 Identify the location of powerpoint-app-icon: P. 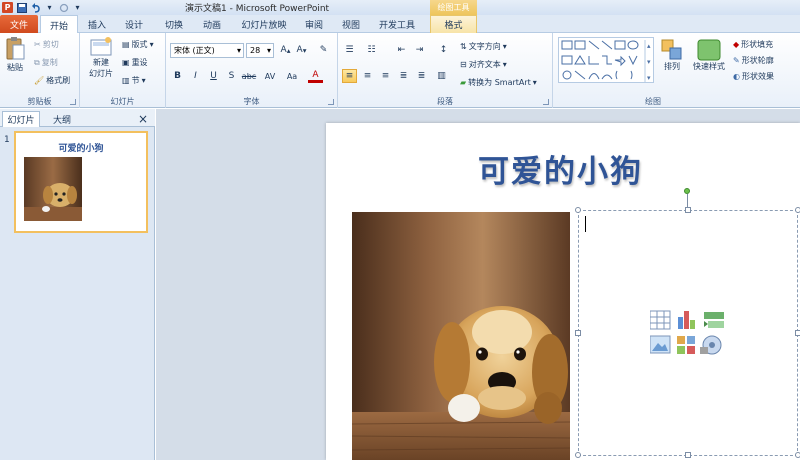
(7, 7).